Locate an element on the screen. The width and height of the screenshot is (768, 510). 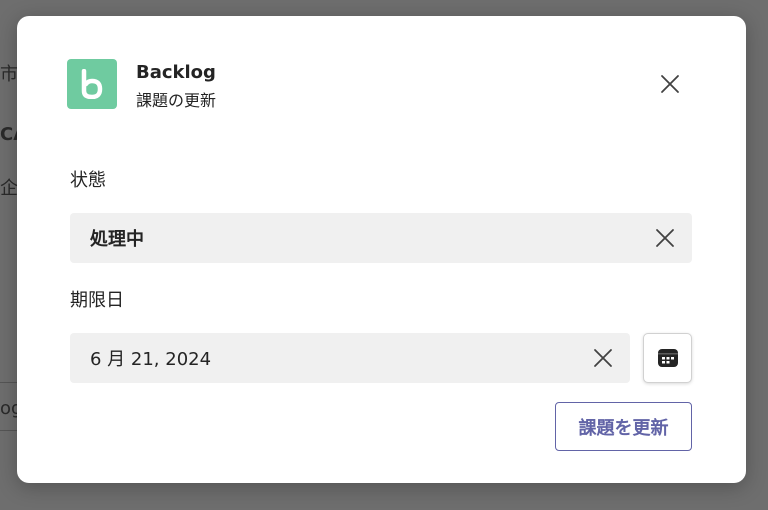
due-date-label: 期限日 is located at coordinates (97, 300).